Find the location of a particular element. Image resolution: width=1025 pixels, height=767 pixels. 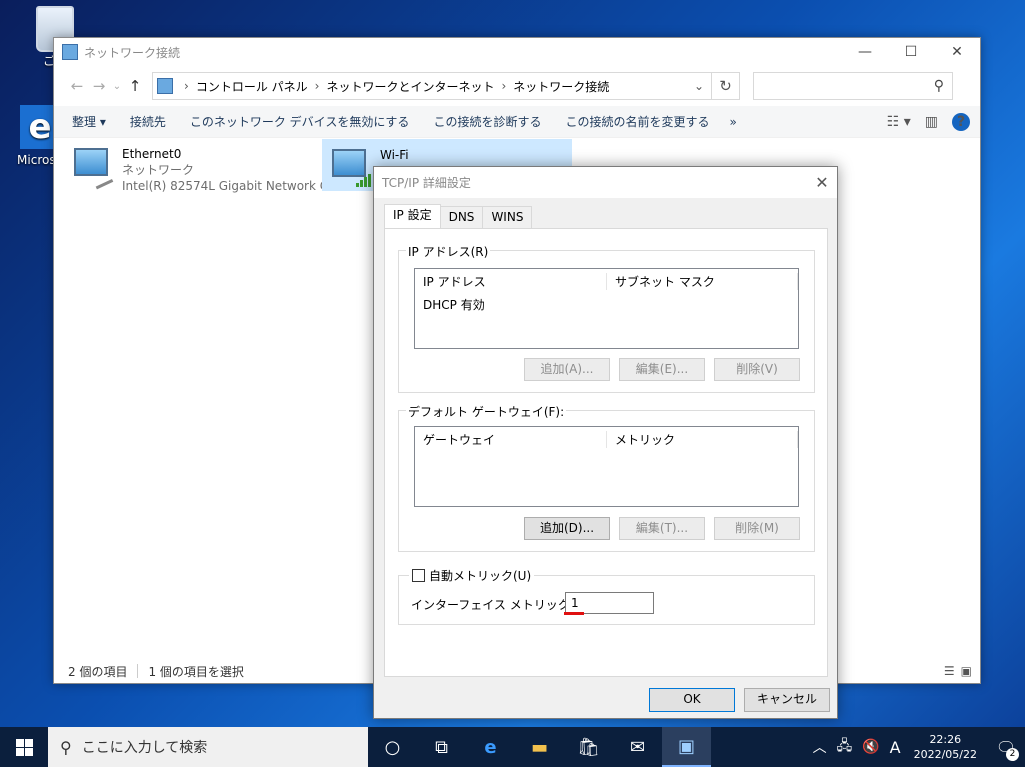

back-icon: ← is located at coordinates (77, 86).